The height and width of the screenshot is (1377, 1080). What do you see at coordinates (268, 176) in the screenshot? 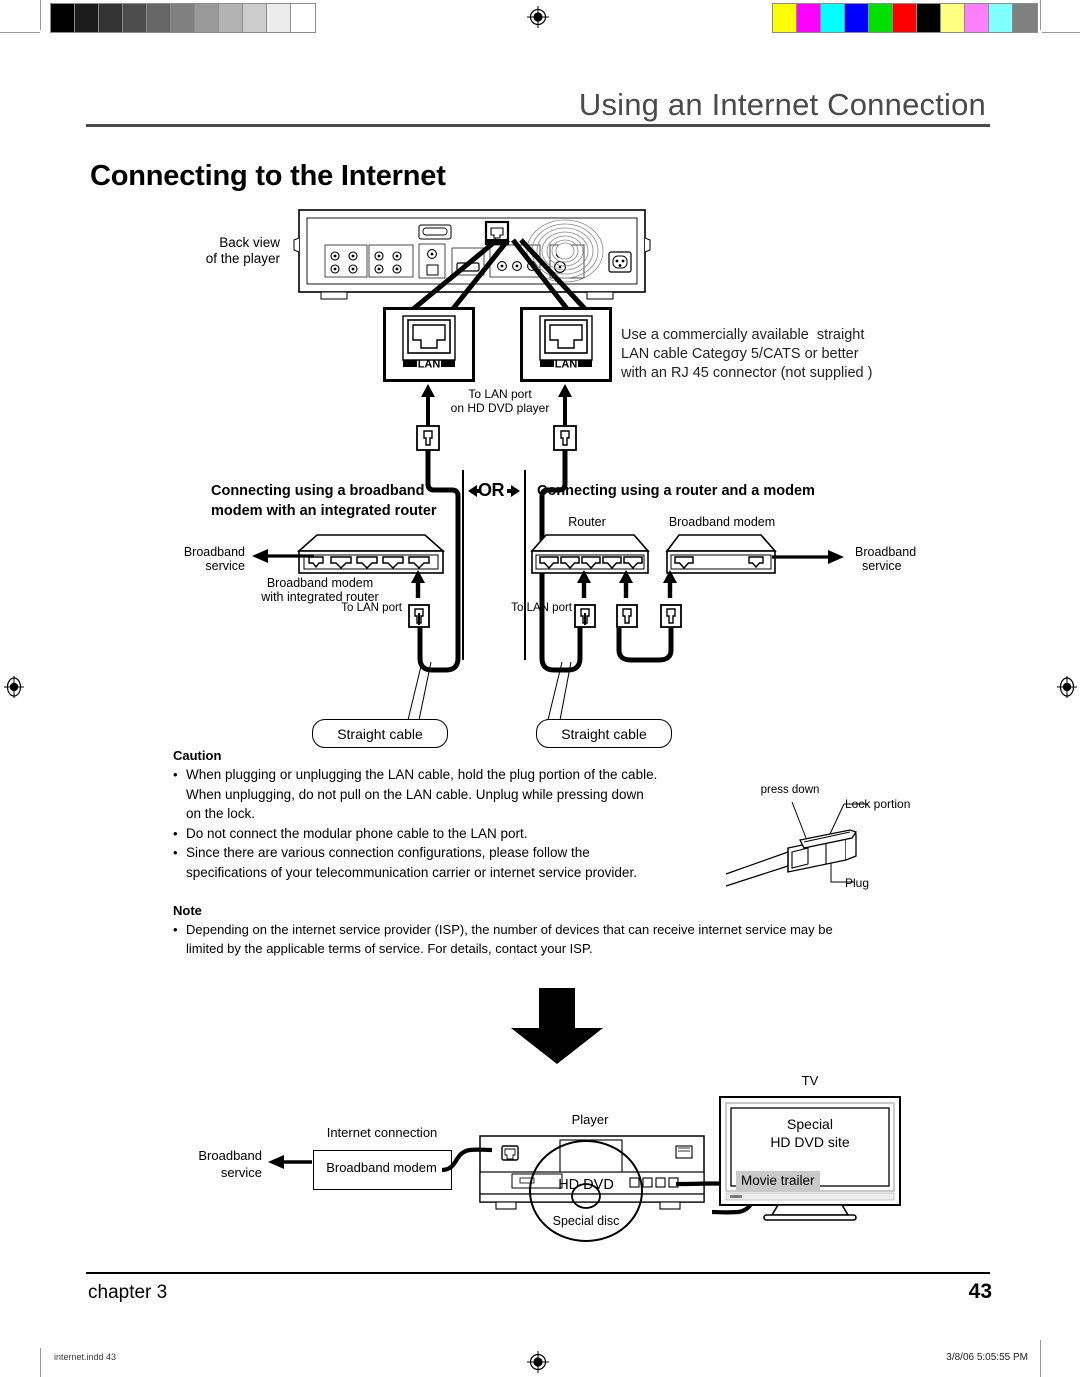
I see `page-title: Connecting to the Internet` at bounding box center [268, 176].